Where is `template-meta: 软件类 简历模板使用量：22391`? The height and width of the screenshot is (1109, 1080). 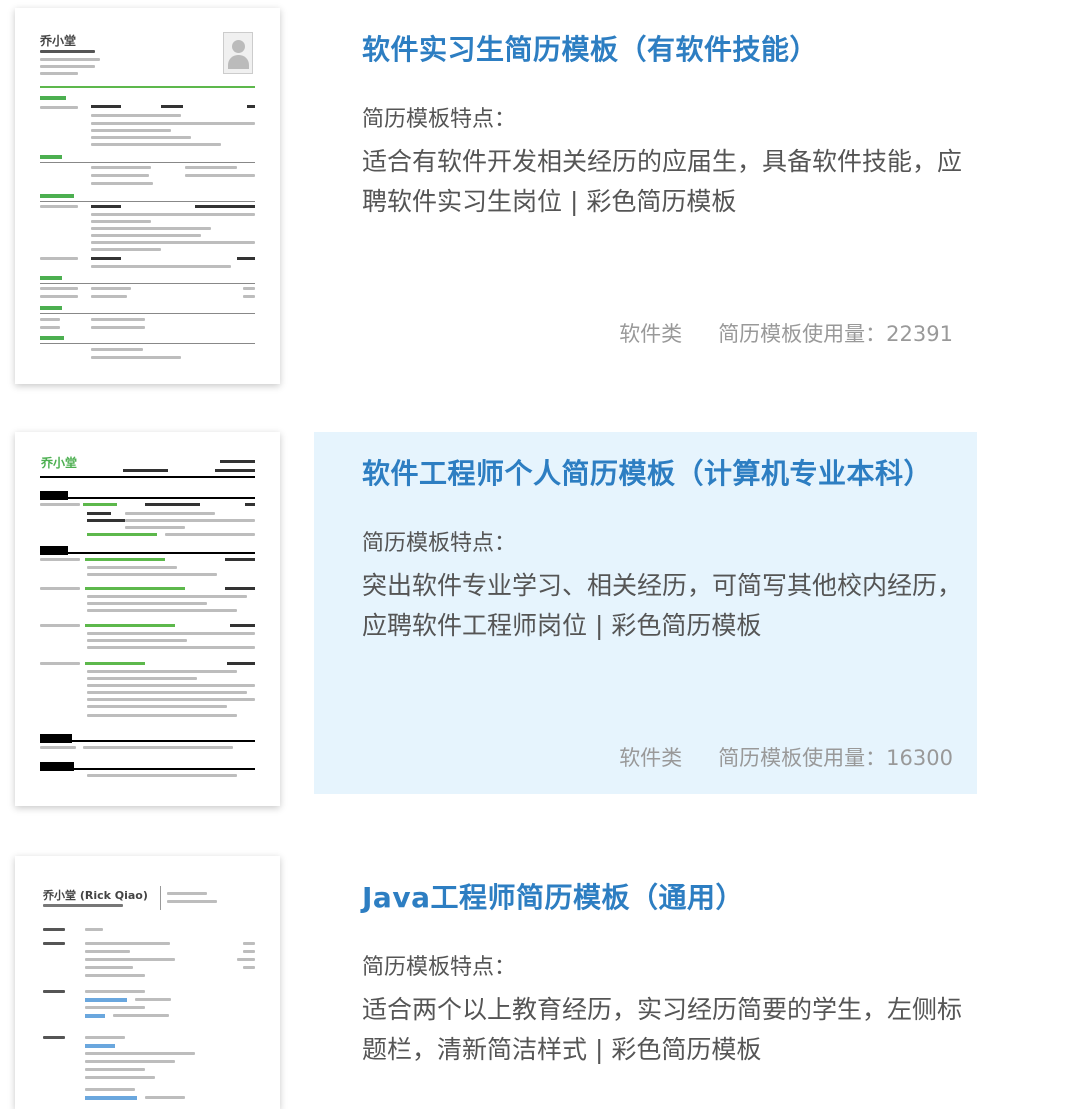 template-meta: 软件类 简历模板使用量：22391 is located at coordinates (786, 333).